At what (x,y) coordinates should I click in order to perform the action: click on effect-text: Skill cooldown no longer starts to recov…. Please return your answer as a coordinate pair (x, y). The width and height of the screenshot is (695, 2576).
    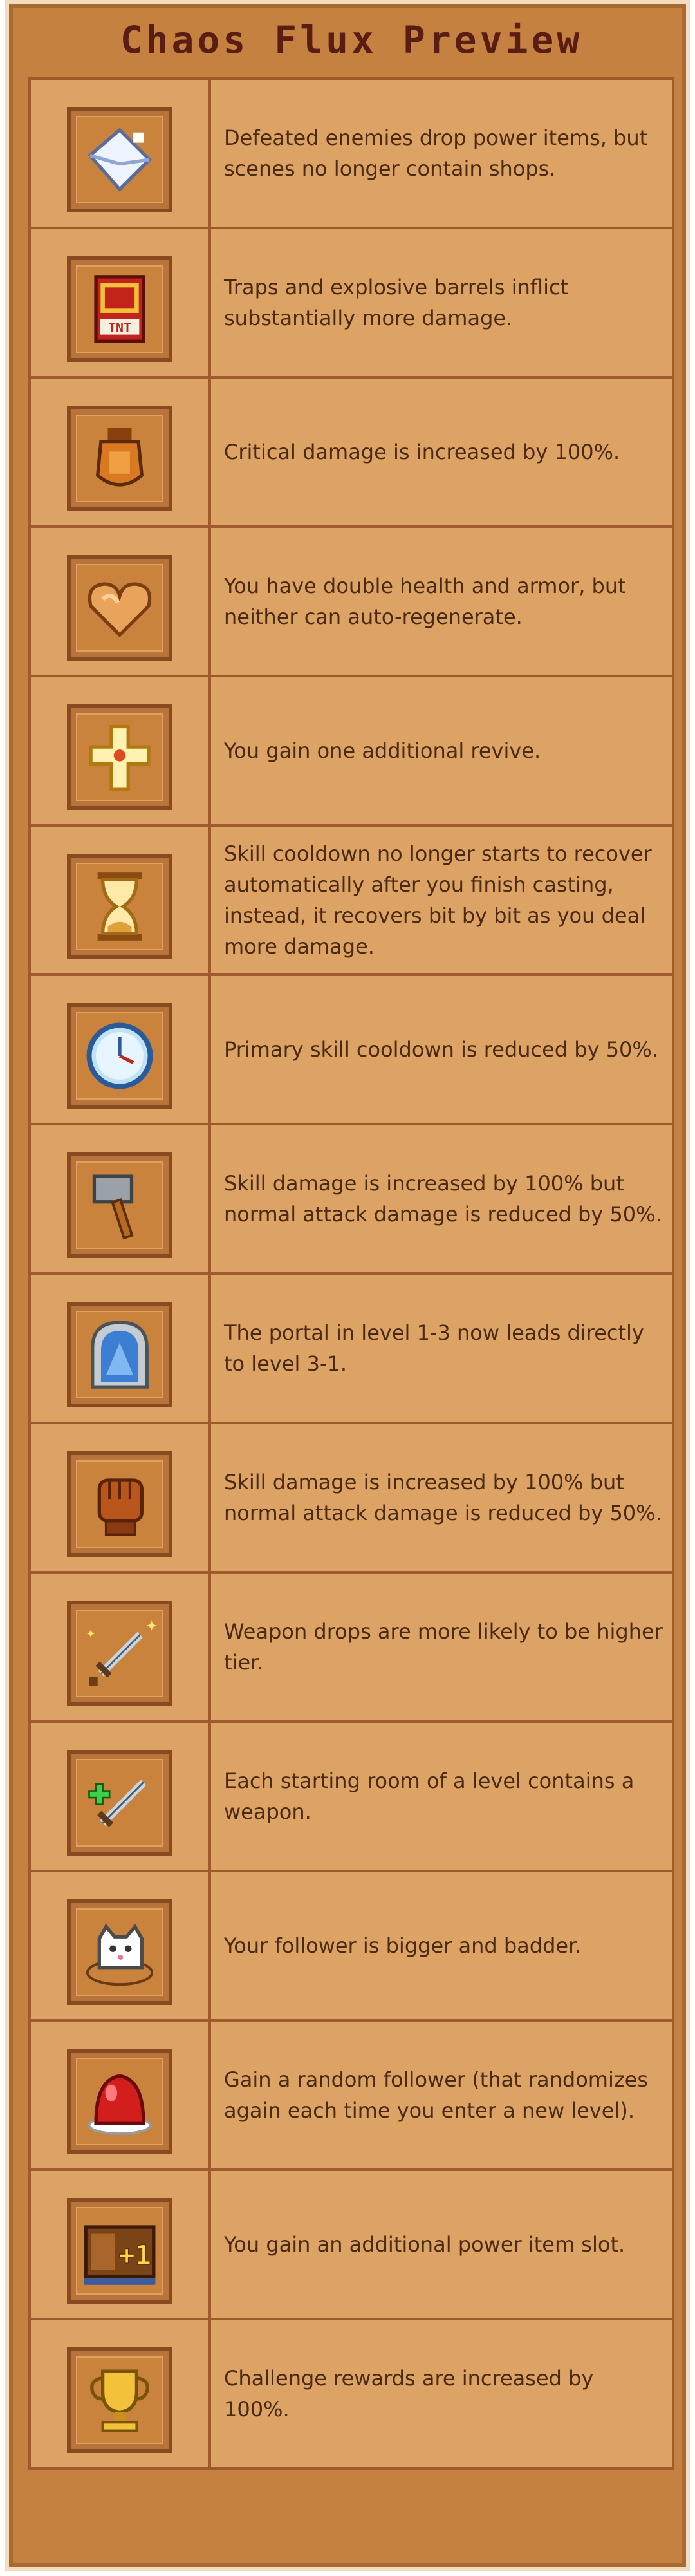
    Looking at the image, I should click on (438, 900).